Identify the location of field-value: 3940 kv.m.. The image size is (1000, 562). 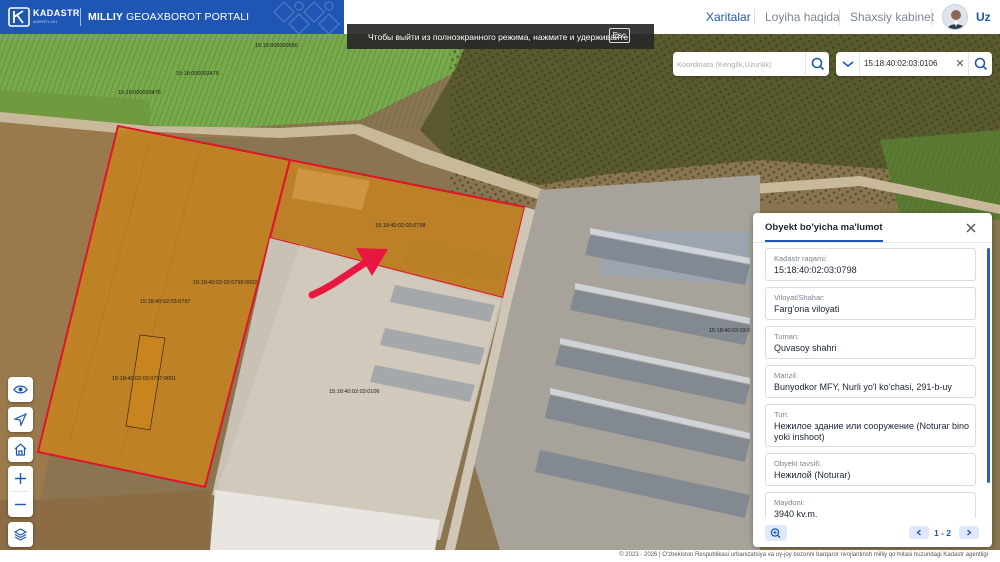
(796, 513).